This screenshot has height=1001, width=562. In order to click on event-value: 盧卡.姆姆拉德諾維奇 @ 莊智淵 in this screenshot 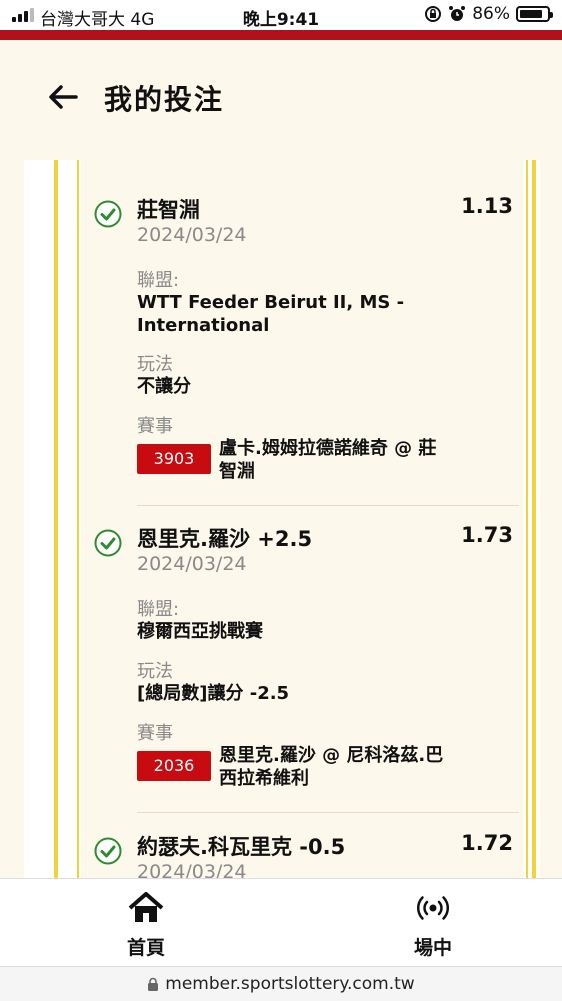, I will do `click(328, 460)`.